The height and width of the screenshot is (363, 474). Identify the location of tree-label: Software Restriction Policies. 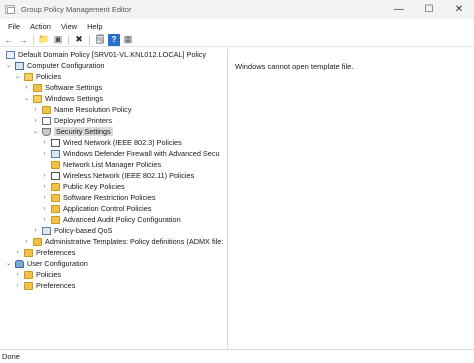
(109, 197).